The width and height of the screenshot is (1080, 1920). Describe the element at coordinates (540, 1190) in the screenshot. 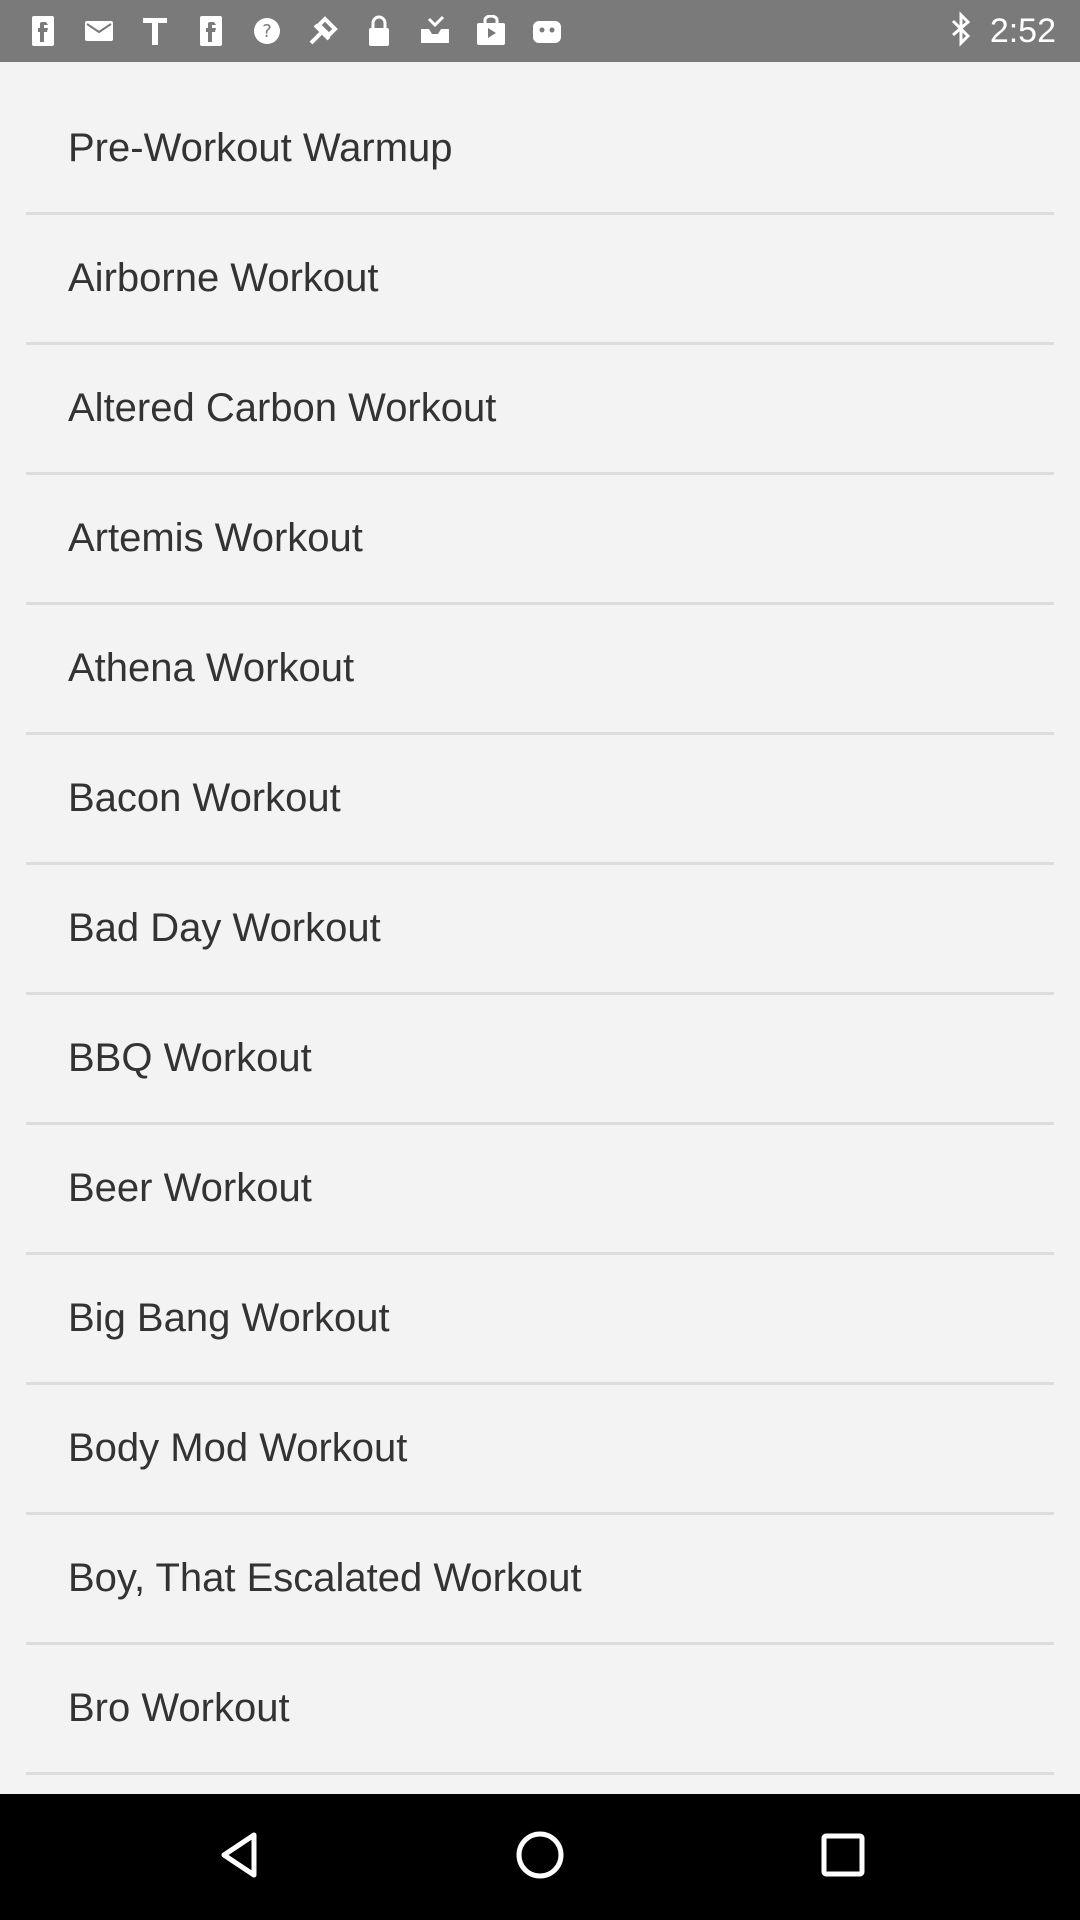

I see `list-item: Beer Workout` at that location.